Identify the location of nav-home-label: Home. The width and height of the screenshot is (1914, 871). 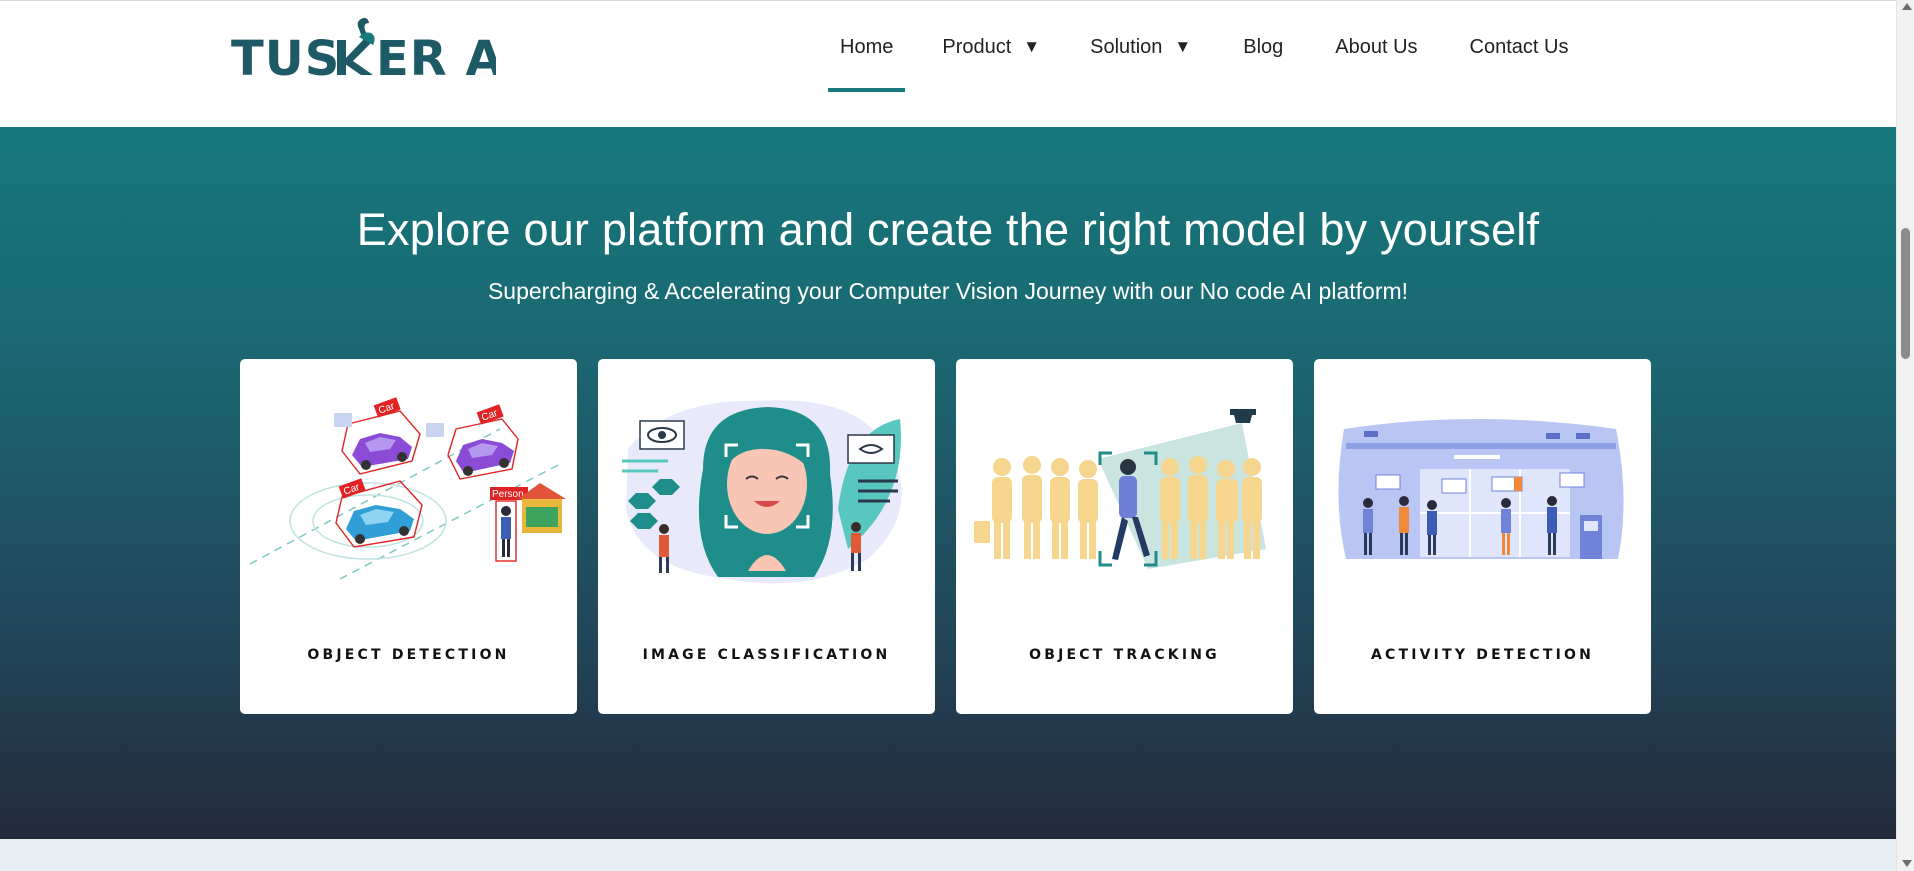
(867, 46).